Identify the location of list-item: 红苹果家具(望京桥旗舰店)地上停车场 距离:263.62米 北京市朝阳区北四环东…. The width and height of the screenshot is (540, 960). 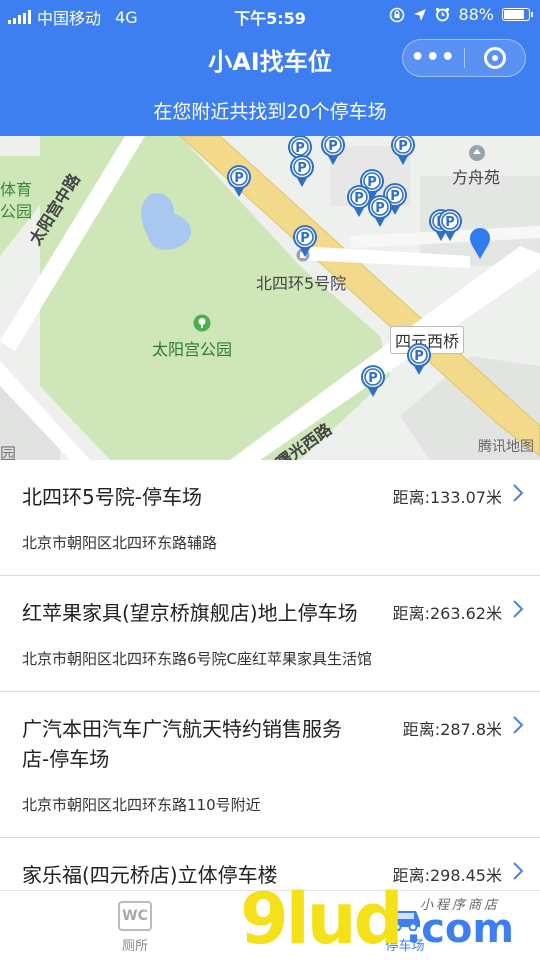
(270, 634).